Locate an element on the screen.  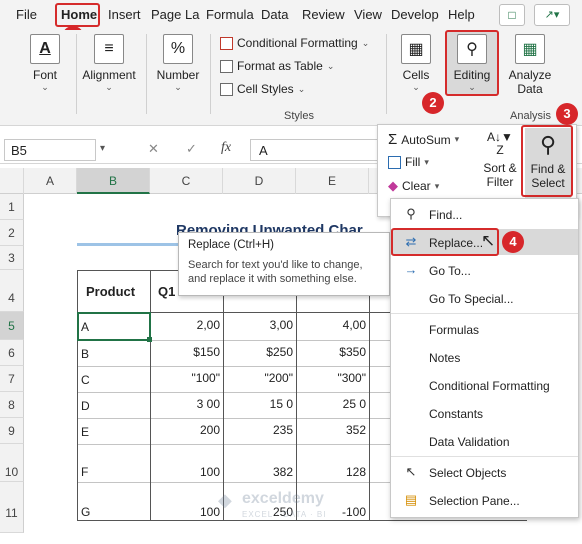
row-header: 3 is located at coordinates (12, 258).